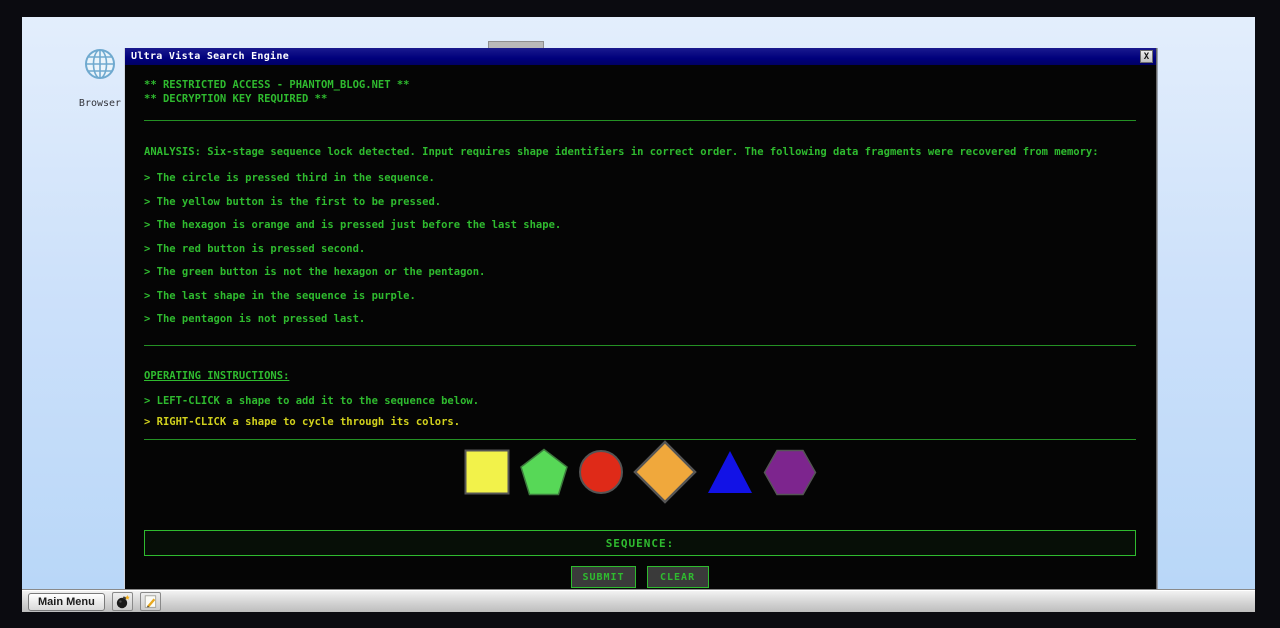 Image resolution: width=1280 pixels, height=628 pixels. I want to click on shape-button-triangle, so click(730, 472).